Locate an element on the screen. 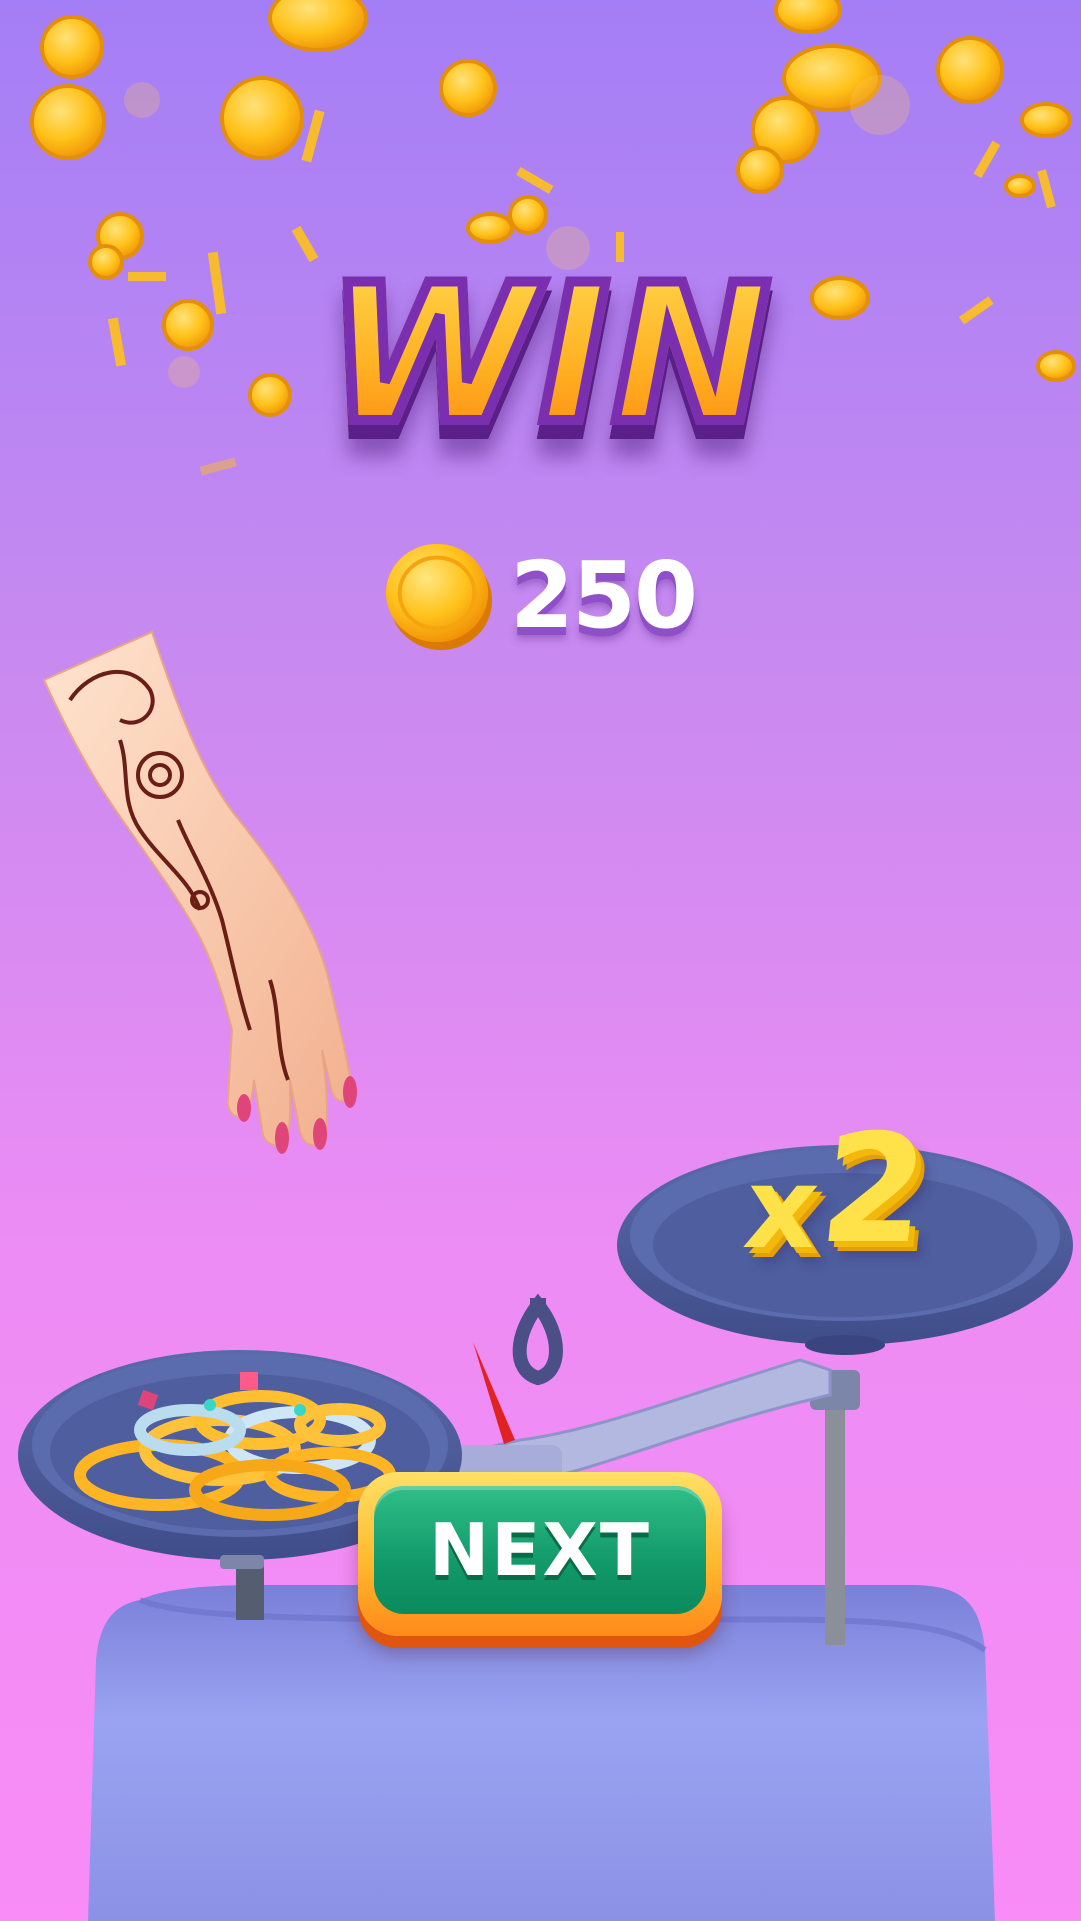 This screenshot has height=1921, width=1081. scale-post-right is located at coordinates (835, 1520).